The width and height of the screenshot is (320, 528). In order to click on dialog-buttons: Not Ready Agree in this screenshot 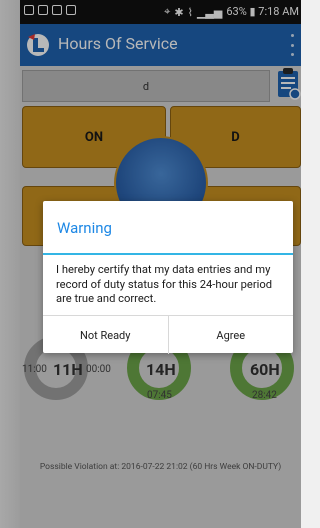, I will do `click(168, 334)`.